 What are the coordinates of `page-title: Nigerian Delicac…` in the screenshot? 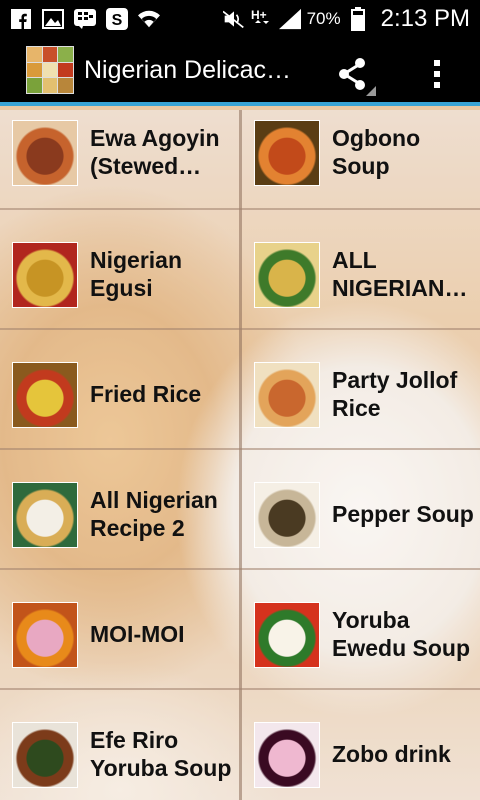 It's located at (188, 69).